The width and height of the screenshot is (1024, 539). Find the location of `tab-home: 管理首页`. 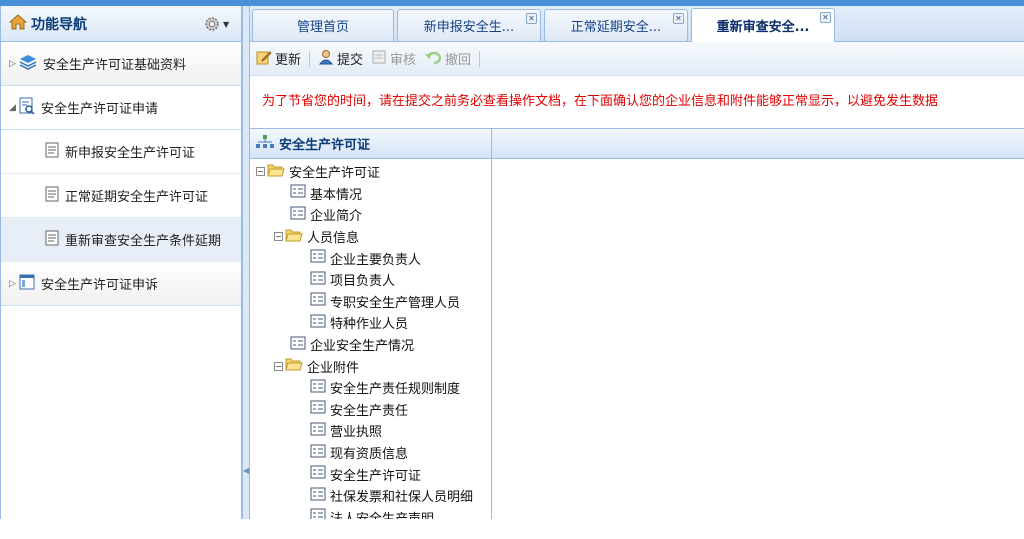

tab-home: 管理首页 is located at coordinates (323, 25).